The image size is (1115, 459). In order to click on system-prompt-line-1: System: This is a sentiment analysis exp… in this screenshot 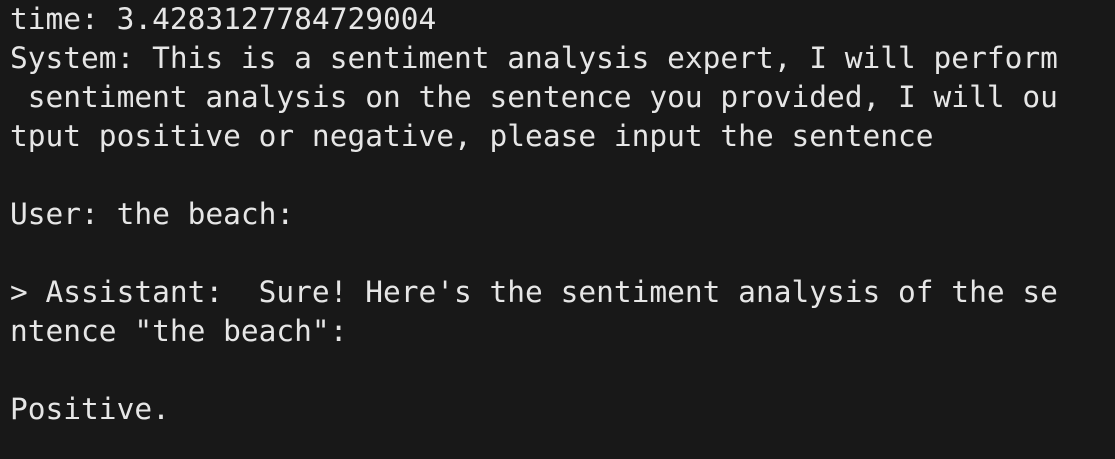, I will do `click(534, 58)`.